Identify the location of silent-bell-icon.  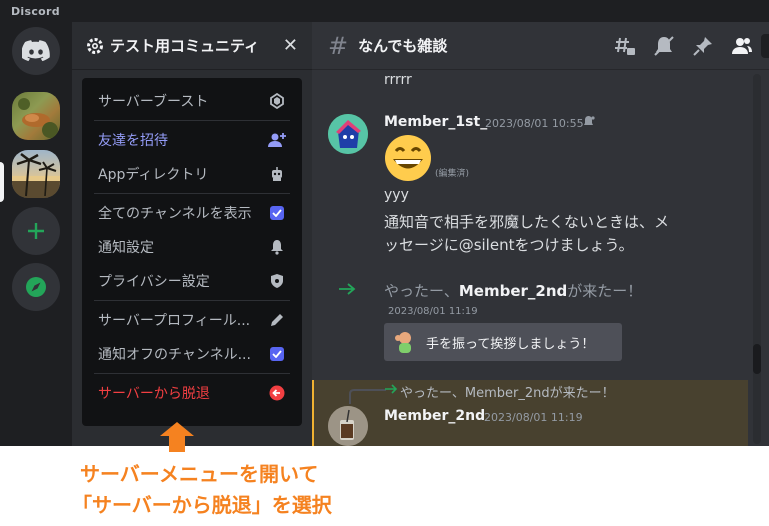
(589, 120).